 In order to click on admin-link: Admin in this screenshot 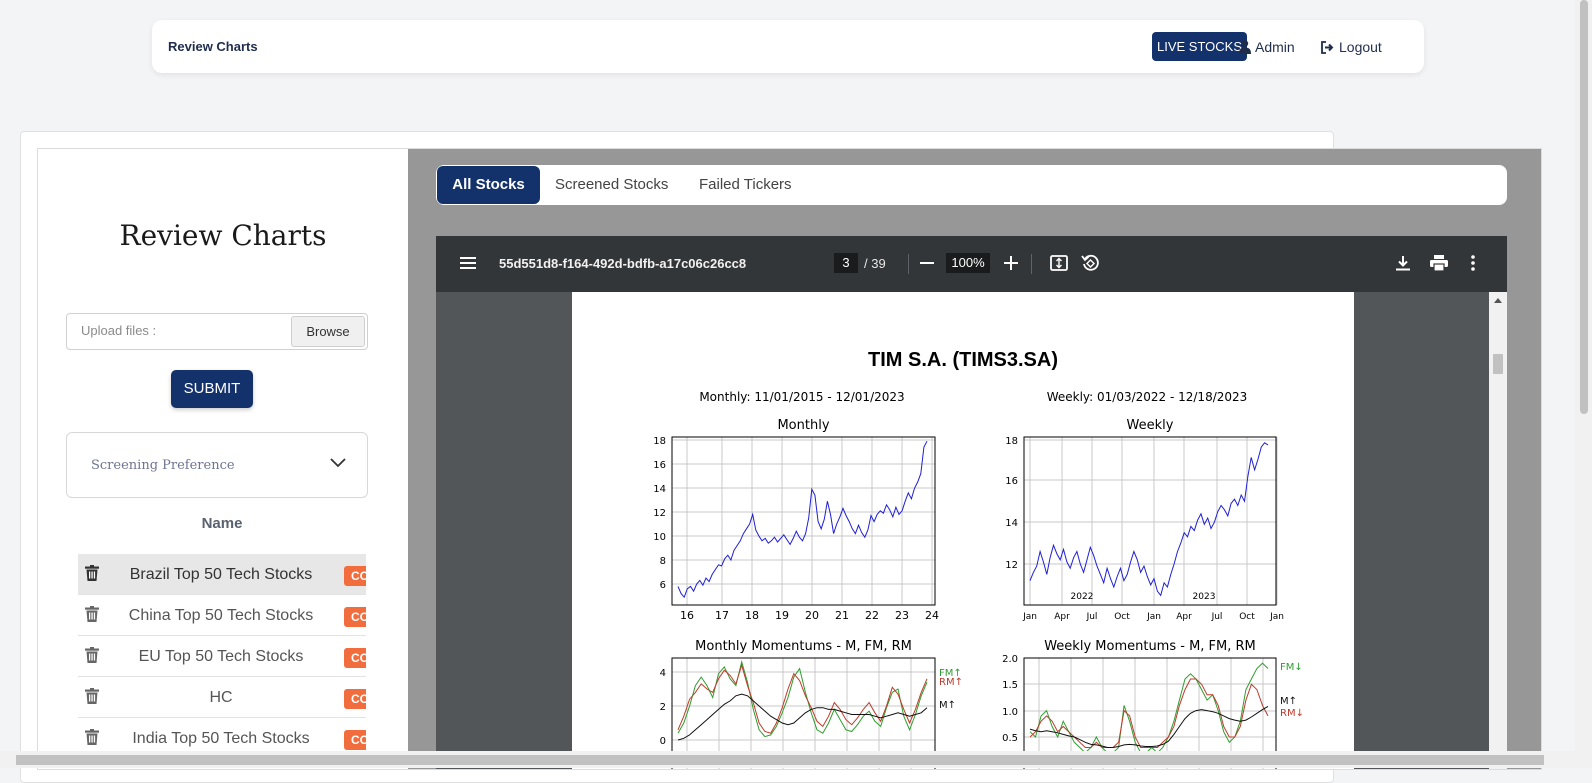, I will do `click(1267, 47)`.